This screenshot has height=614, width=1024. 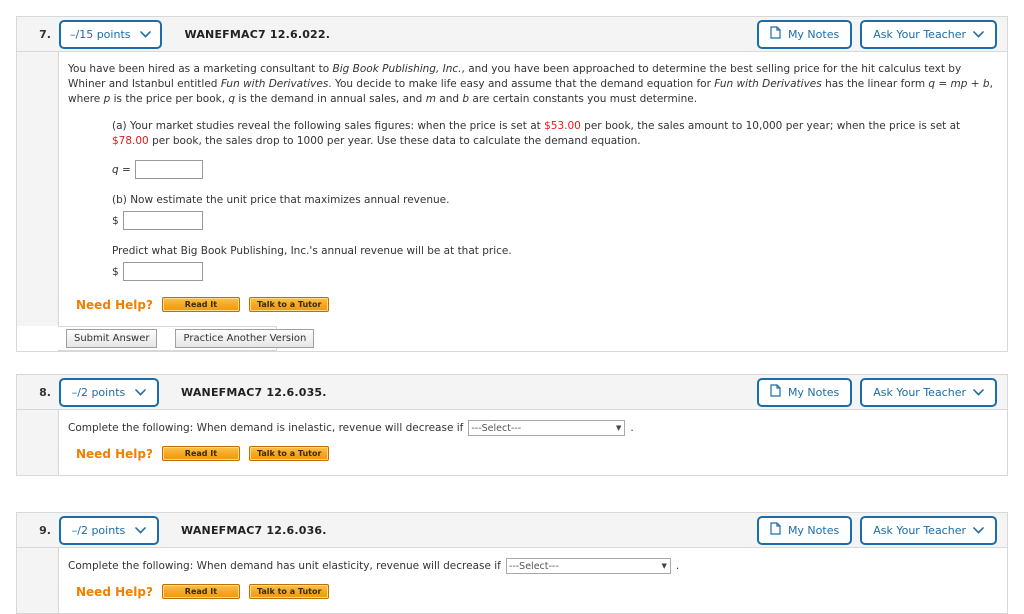 I want to click on submit-bar-7: Submit Answer Practice Another Version, so click(x=186, y=338).